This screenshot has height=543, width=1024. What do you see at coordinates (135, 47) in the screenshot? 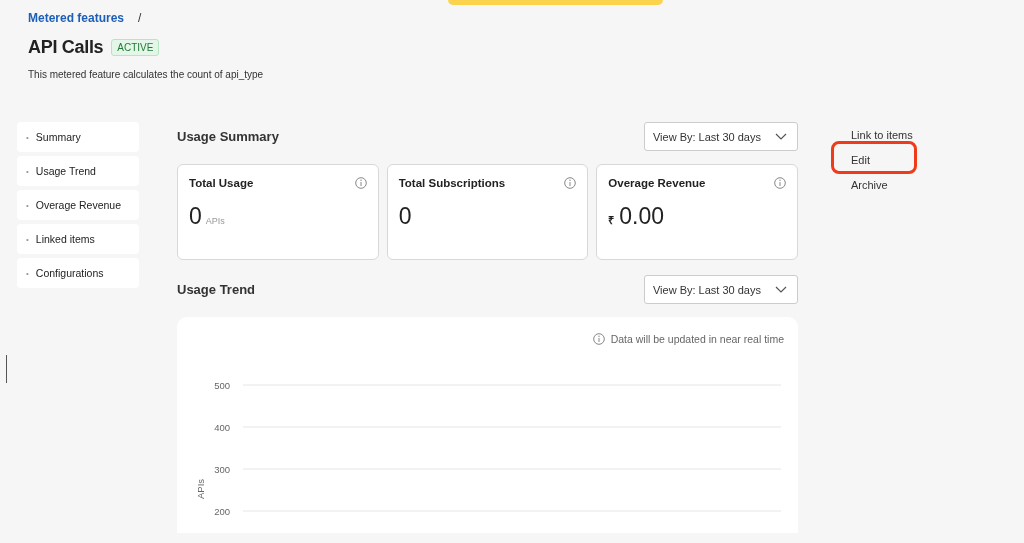
I see `status-badge: ACTIVE` at bounding box center [135, 47].